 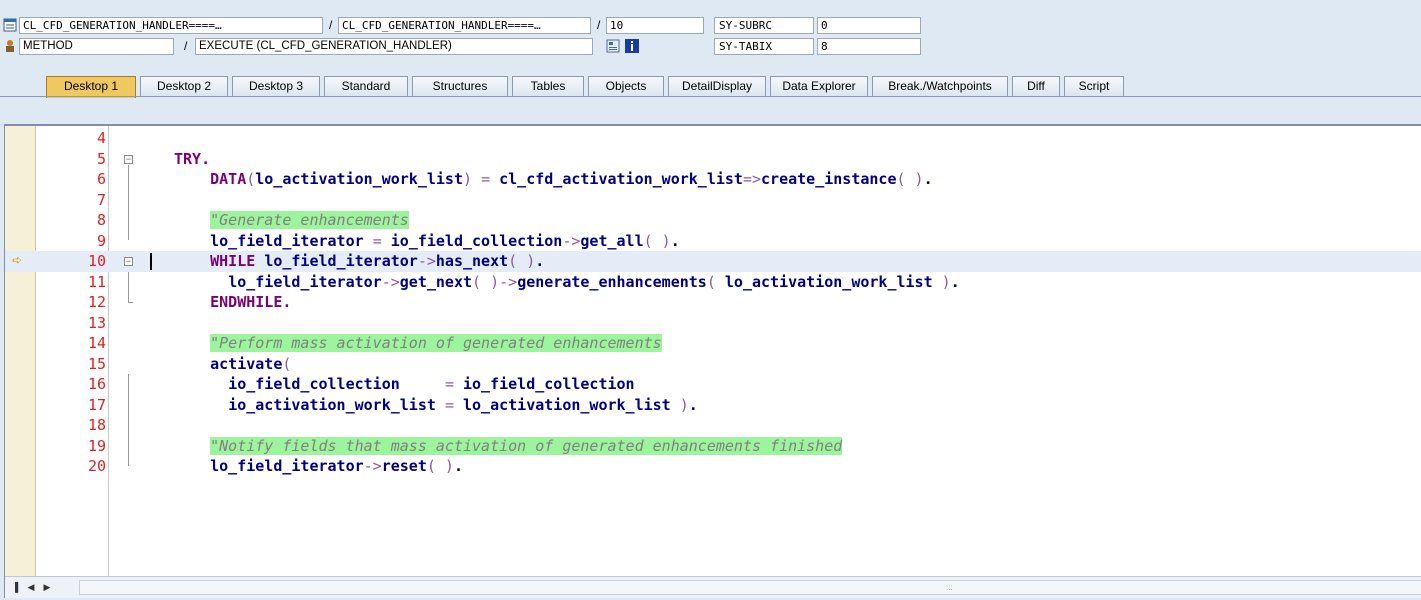 I want to click on event-name-field: EXECUTE (CL_CFD_GENERATION_HANDLER), so click(x=394, y=46).